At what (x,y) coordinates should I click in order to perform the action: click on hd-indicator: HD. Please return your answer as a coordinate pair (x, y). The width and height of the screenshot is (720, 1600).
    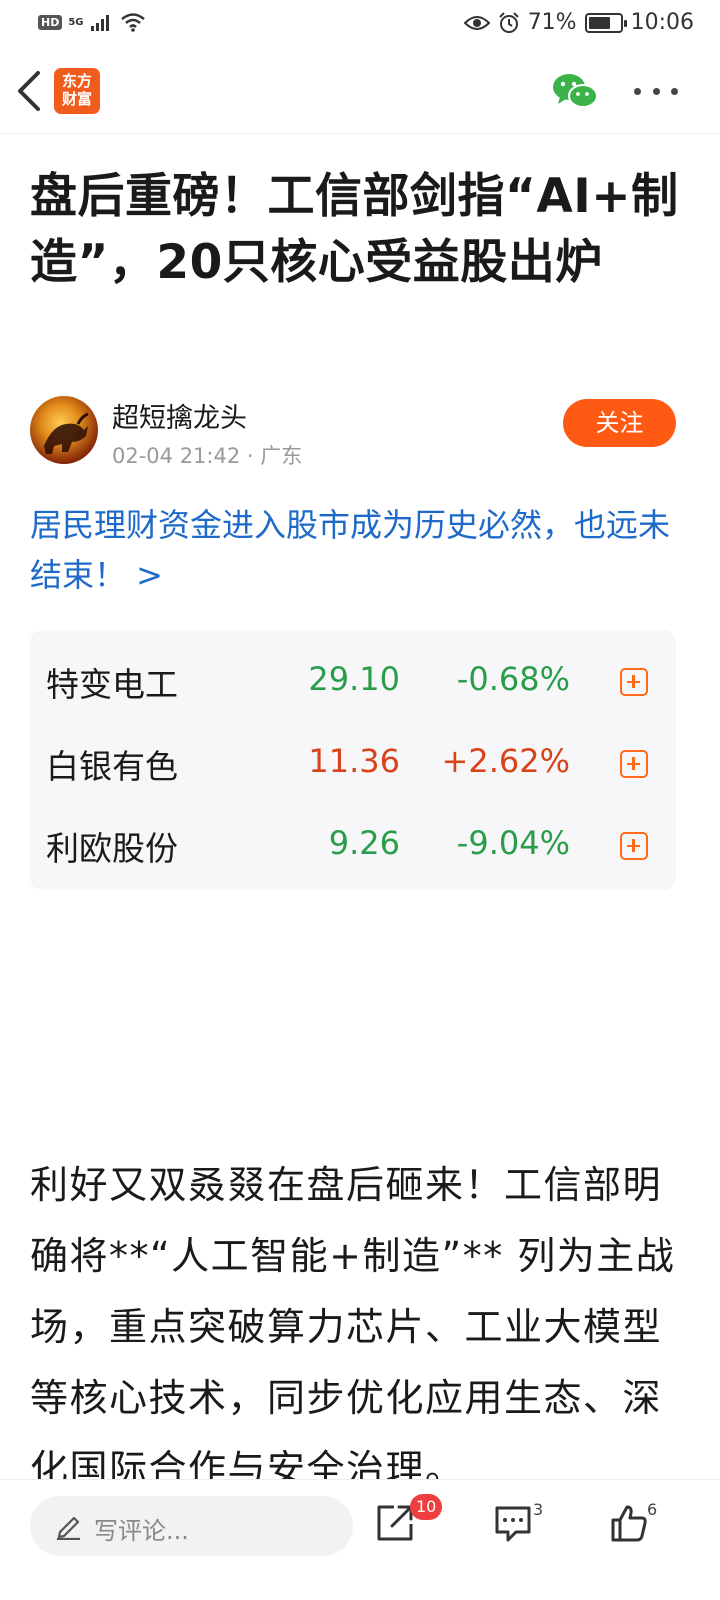
    Looking at the image, I should click on (50, 22).